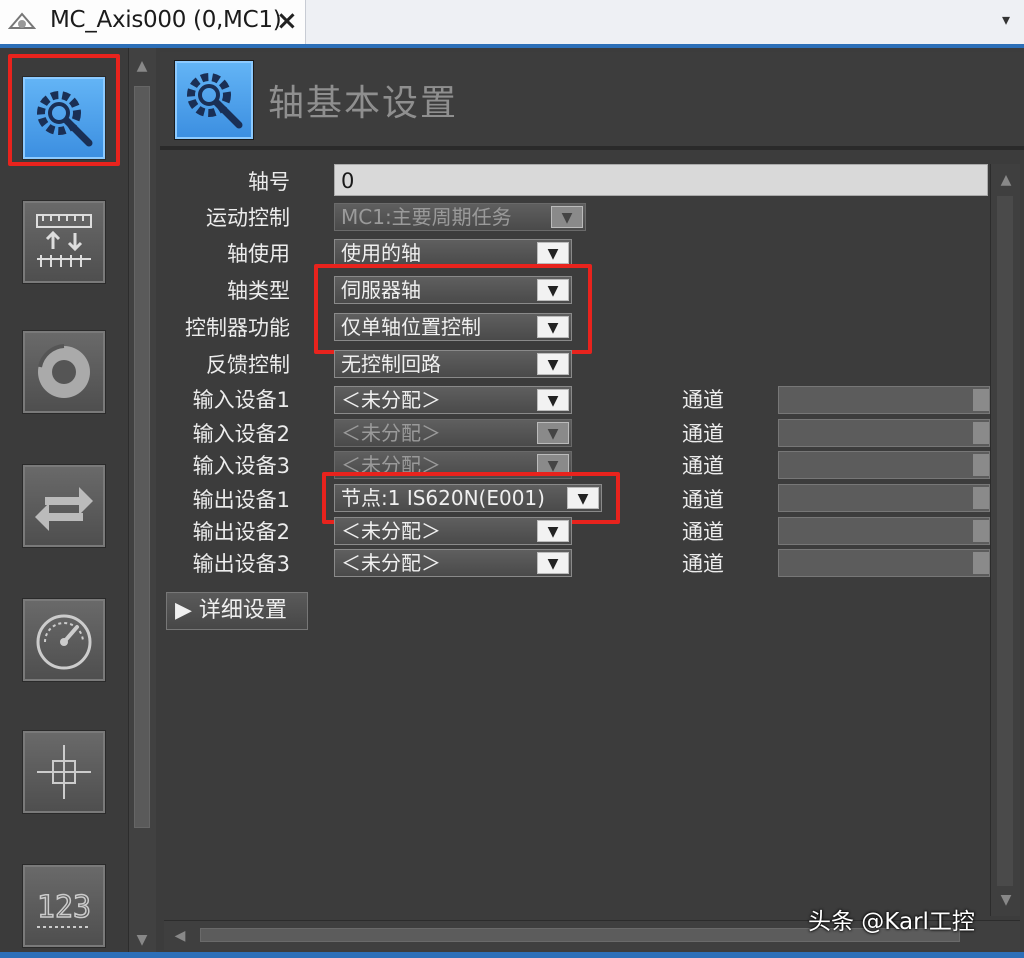 This screenshot has height=958, width=1024. I want to click on crosshair-icon, so click(64, 772).